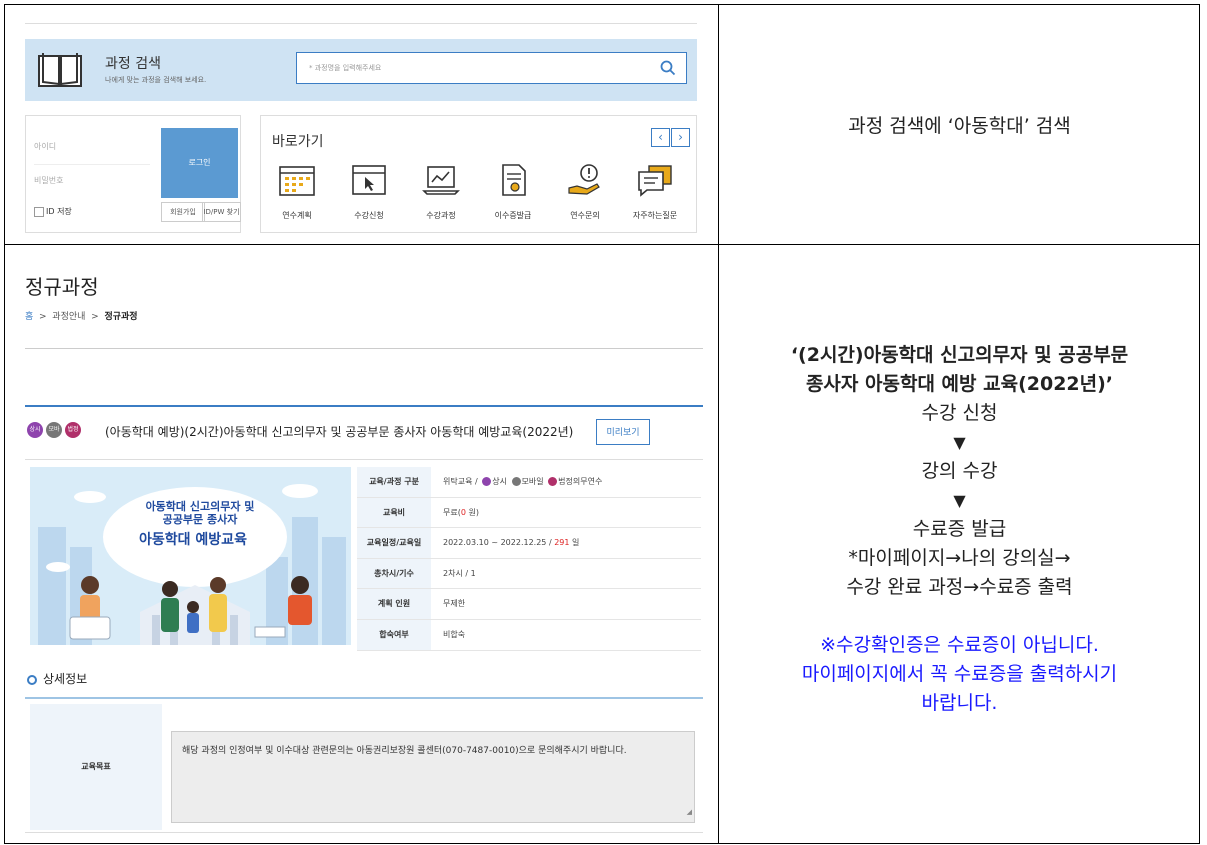 The height and width of the screenshot is (845, 1207). Describe the element at coordinates (532, 481) in the screenshot. I see `type-badge2: 모바일` at that location.